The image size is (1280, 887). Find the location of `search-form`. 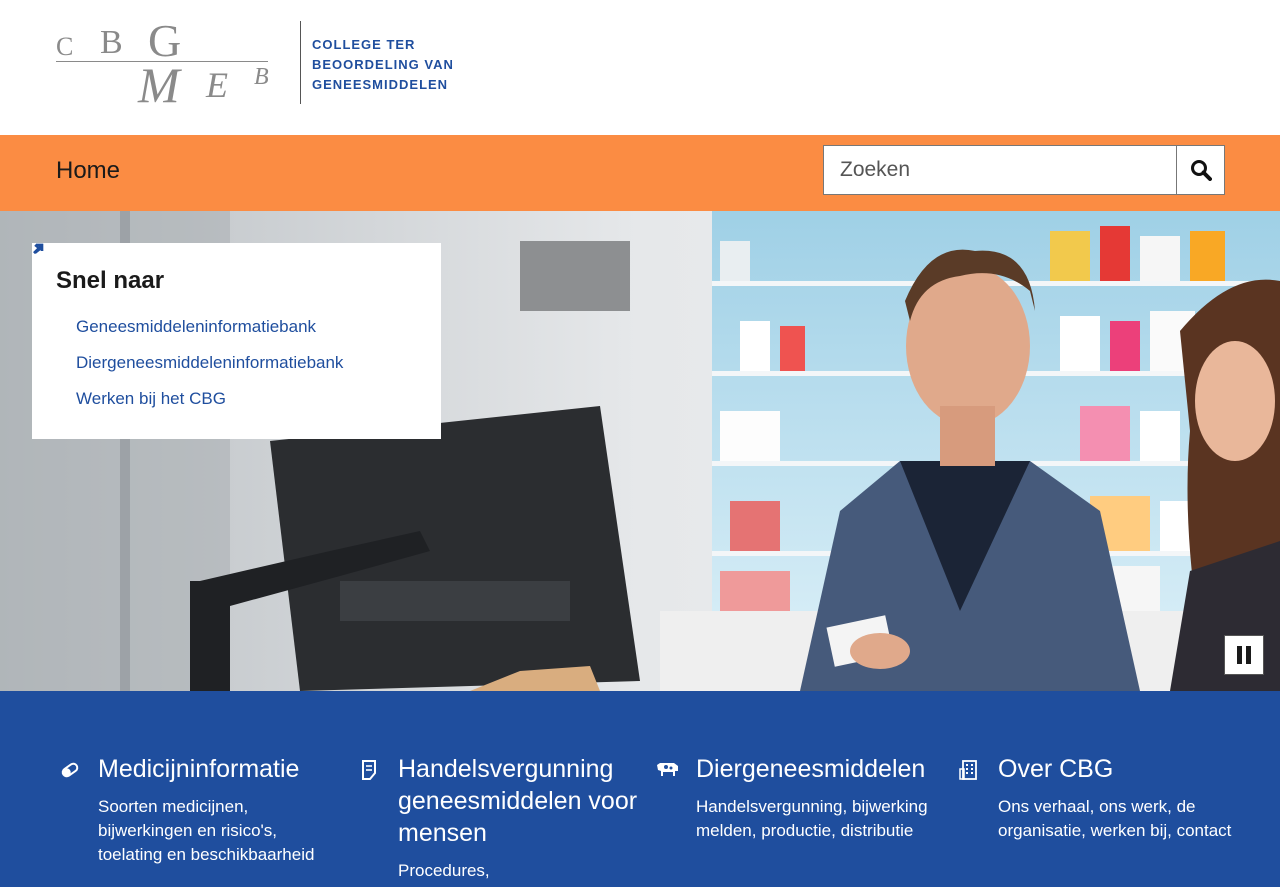

search-form is located at coordinates (1024, 170).